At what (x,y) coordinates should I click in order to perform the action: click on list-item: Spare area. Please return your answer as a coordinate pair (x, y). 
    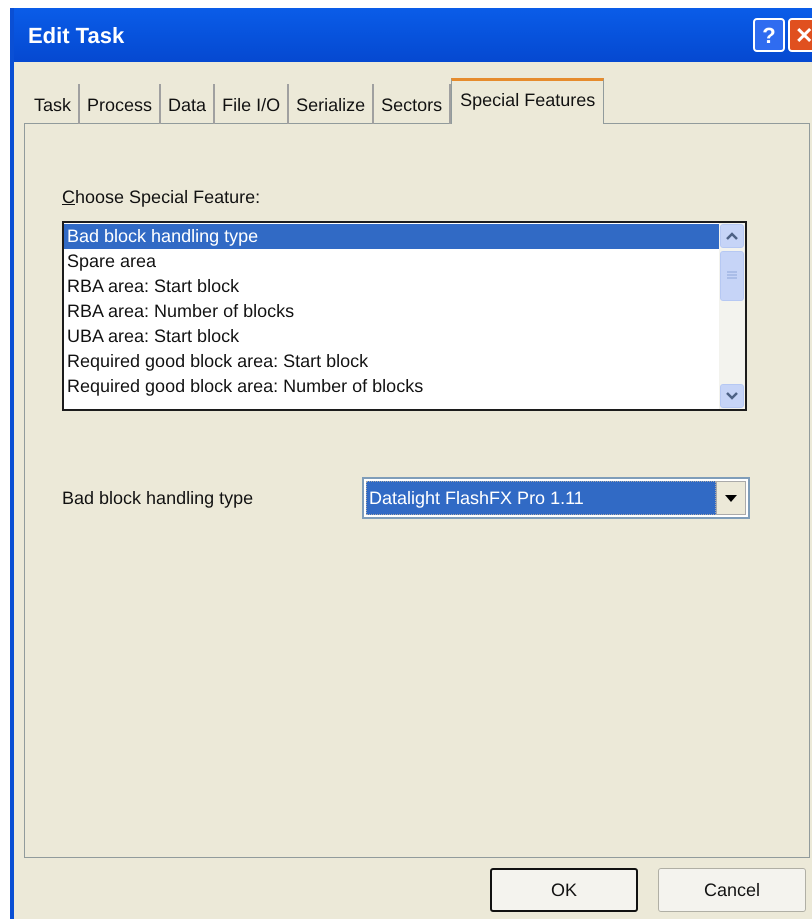
    Looking at the image, I should click on (391, 261).